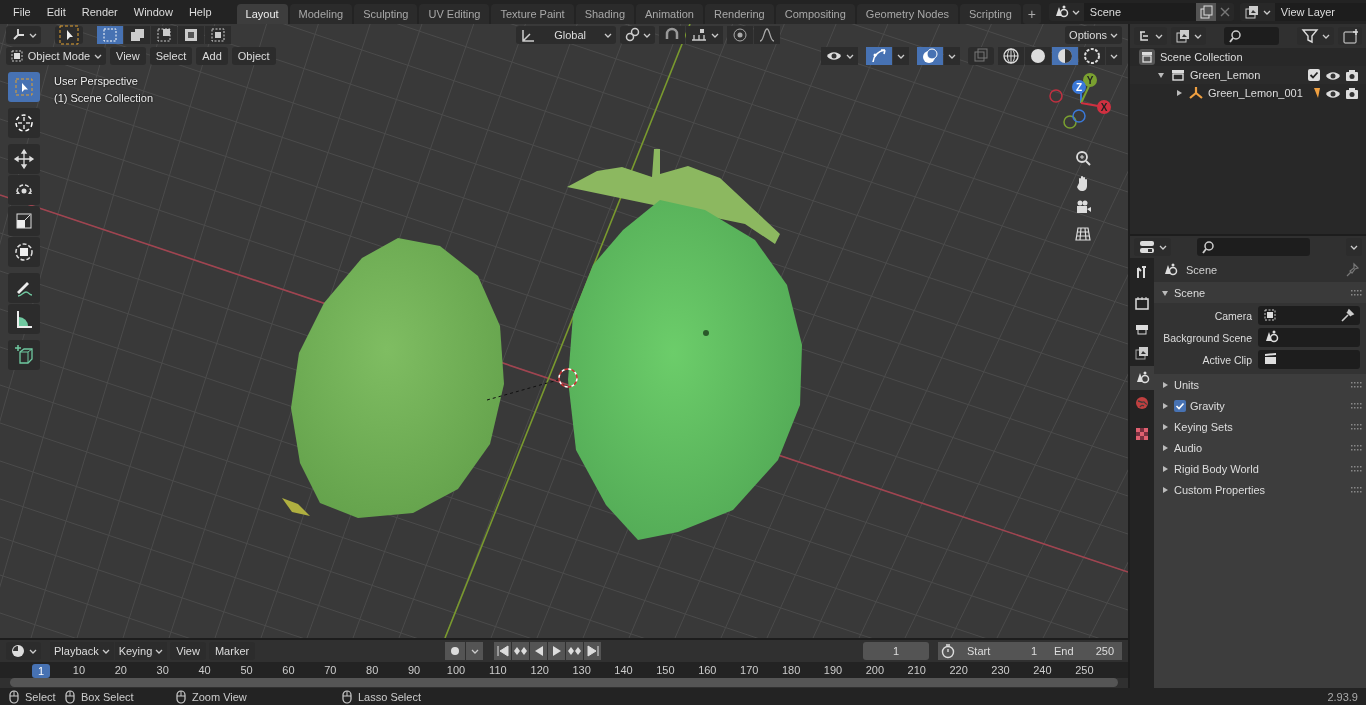  Describe the element at coordinates (321, 14) in the screenshot. I see `workspace-tab: Modeling` at that location.